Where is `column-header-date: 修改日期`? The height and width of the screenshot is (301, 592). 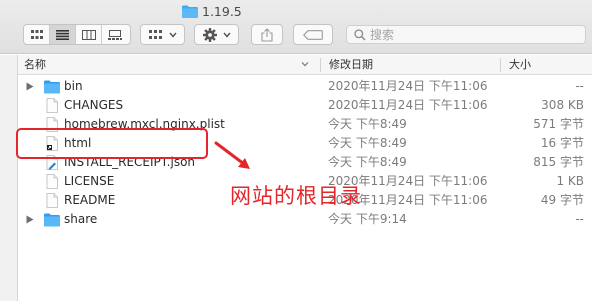
column-header-date: 修改日期 is located at coordinates (351, 65).